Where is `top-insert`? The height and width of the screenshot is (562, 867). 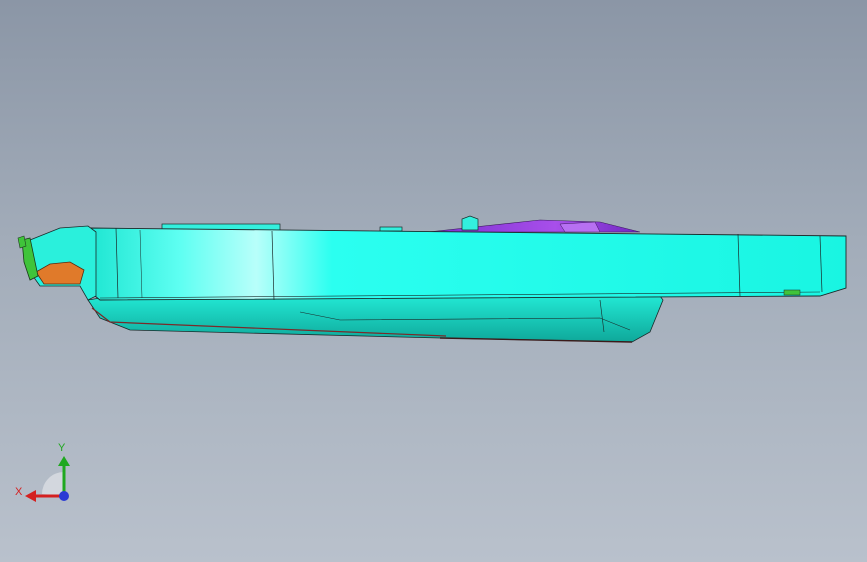 top-insert is located at coordinates (534, 226).